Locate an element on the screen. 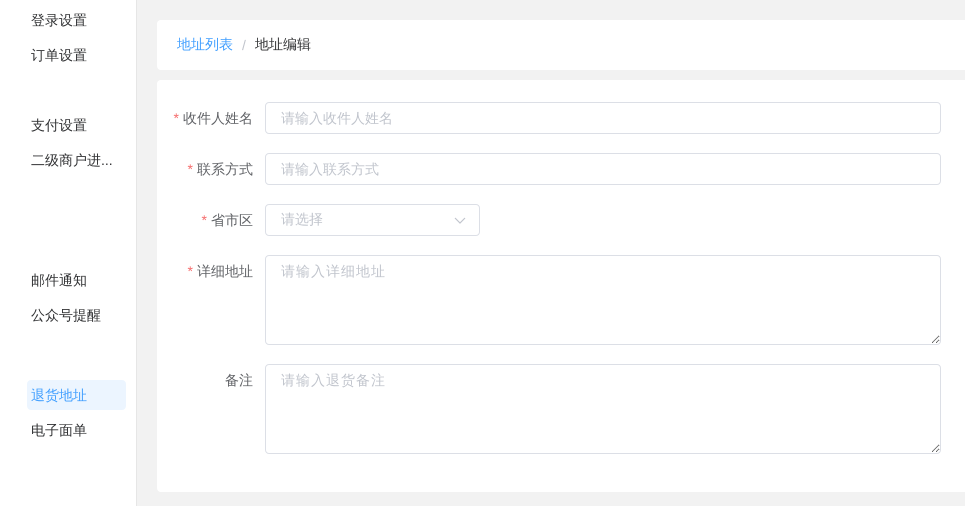 The image size is (965, 506). sidebar-item: 登录设置 is located at coordinates (76, 20).